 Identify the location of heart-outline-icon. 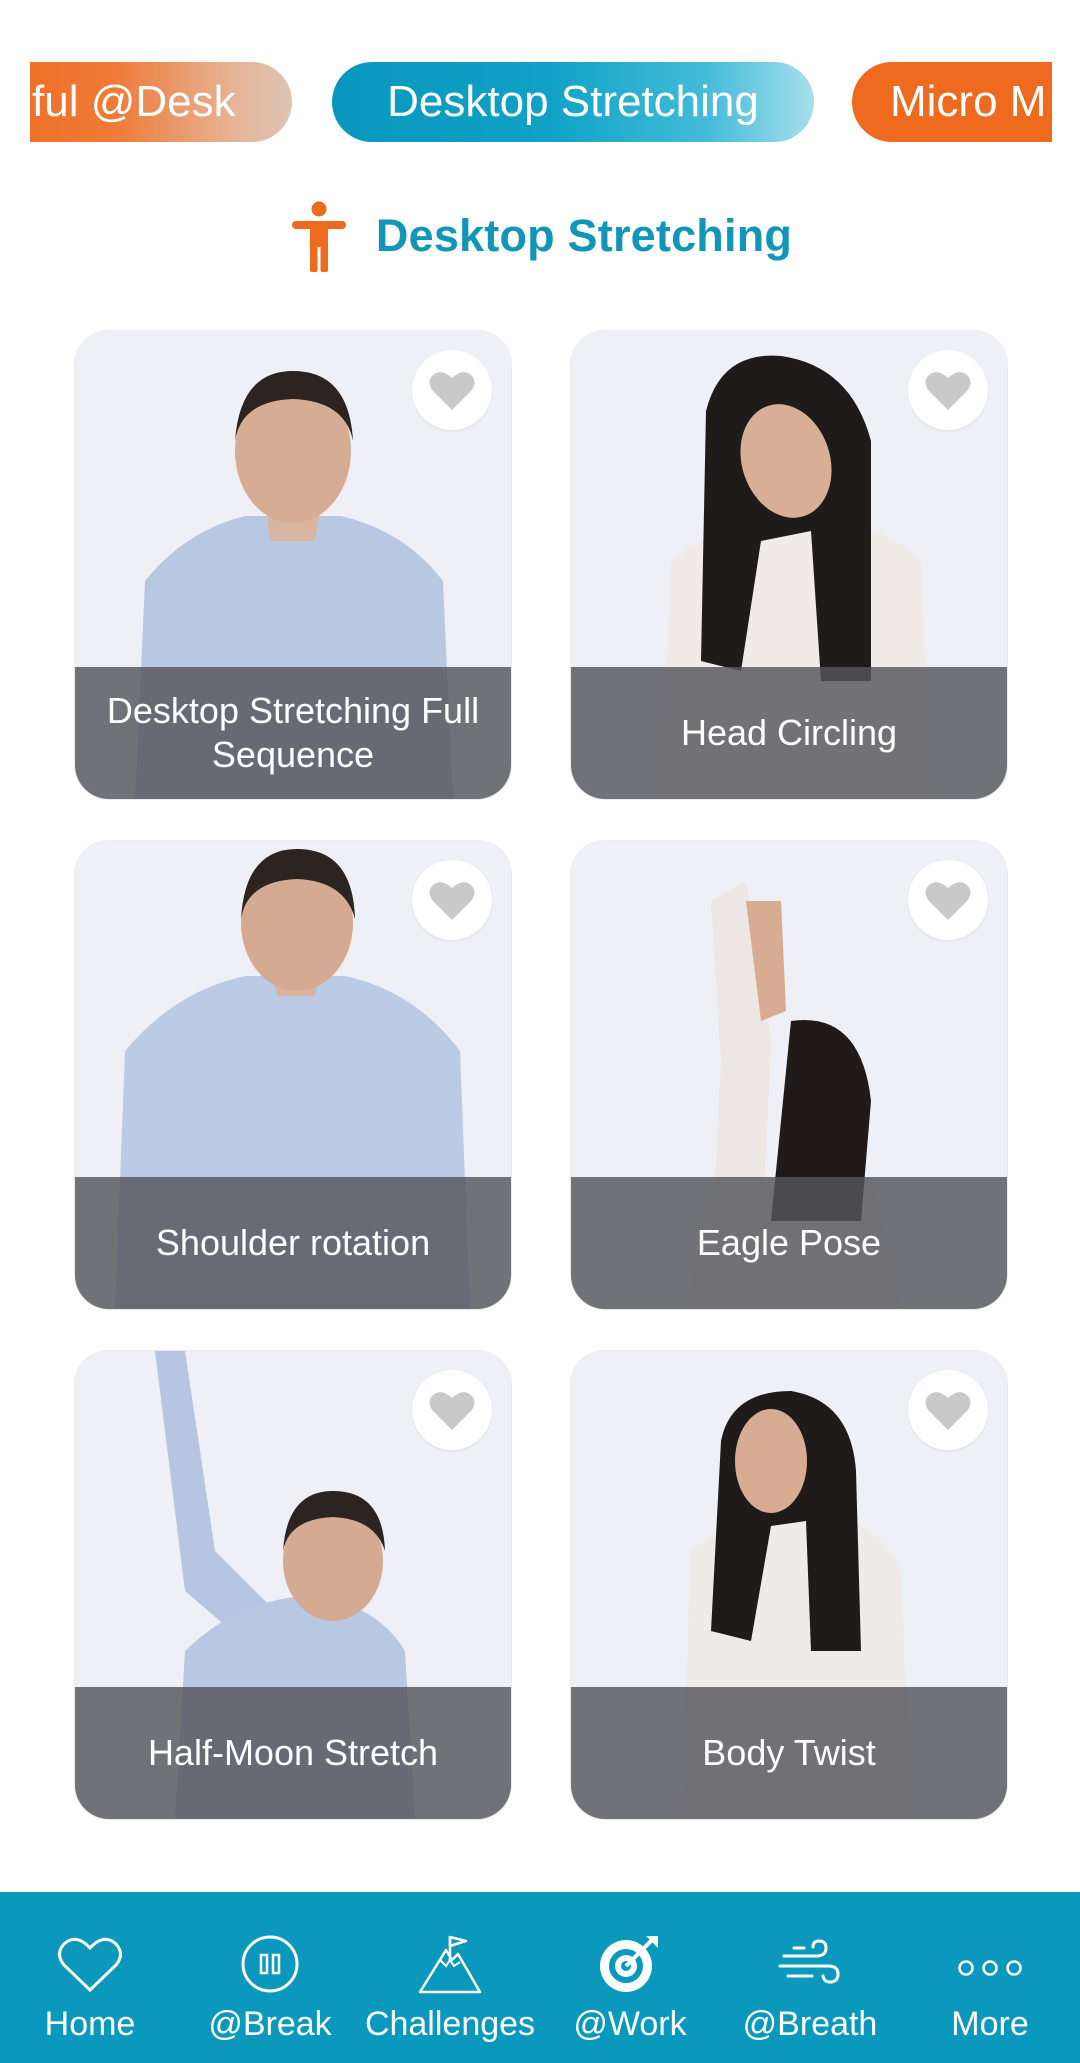
(90, 1965).